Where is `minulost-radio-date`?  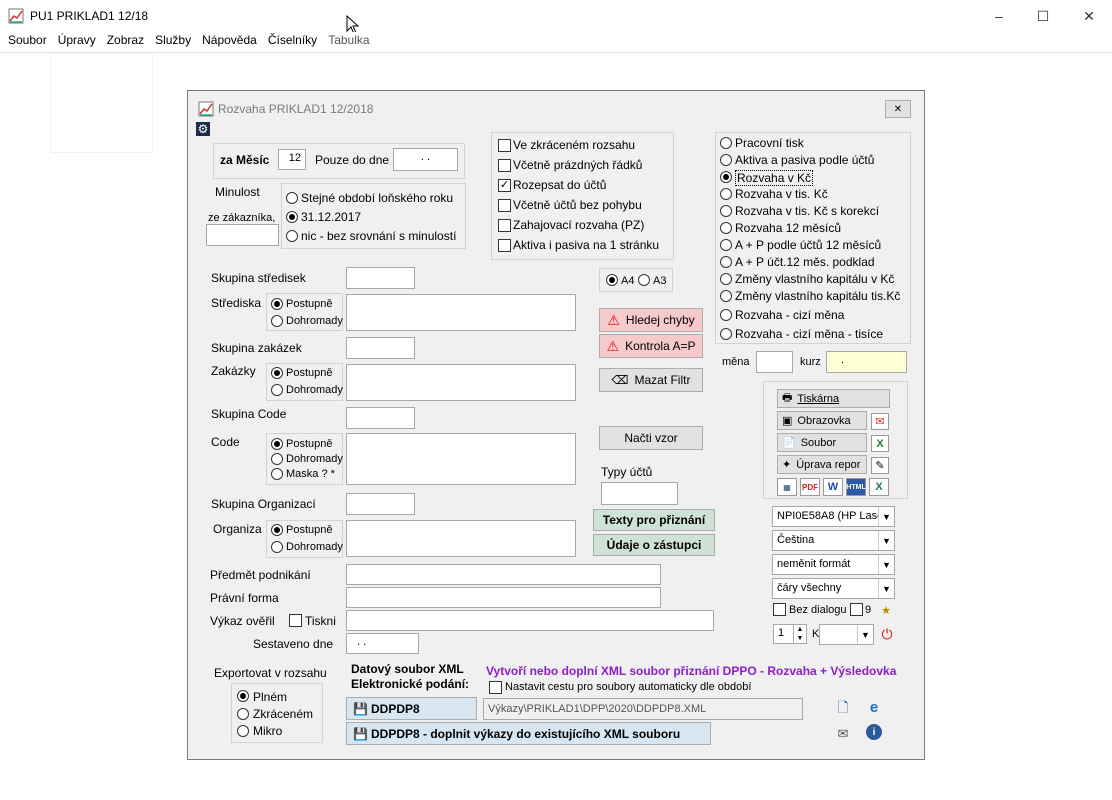
minulost-radio-date is located at coordinates (292, 217).